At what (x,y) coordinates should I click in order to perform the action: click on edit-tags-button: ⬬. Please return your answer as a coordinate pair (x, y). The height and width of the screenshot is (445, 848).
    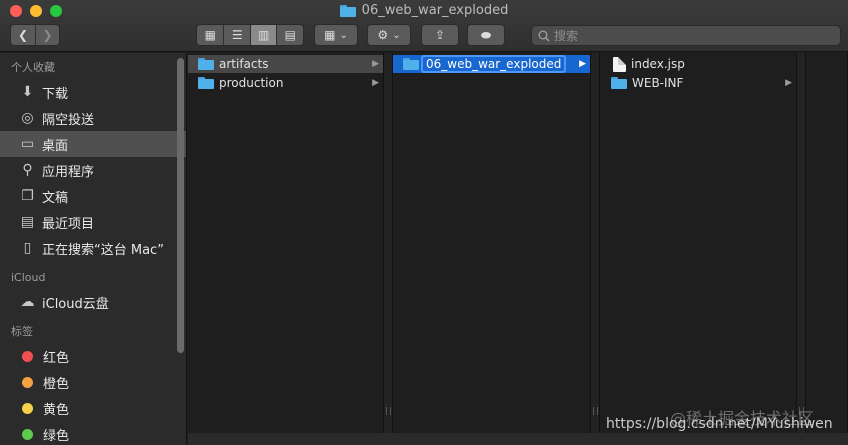
    Looking at the image, I should click on (486, 35).